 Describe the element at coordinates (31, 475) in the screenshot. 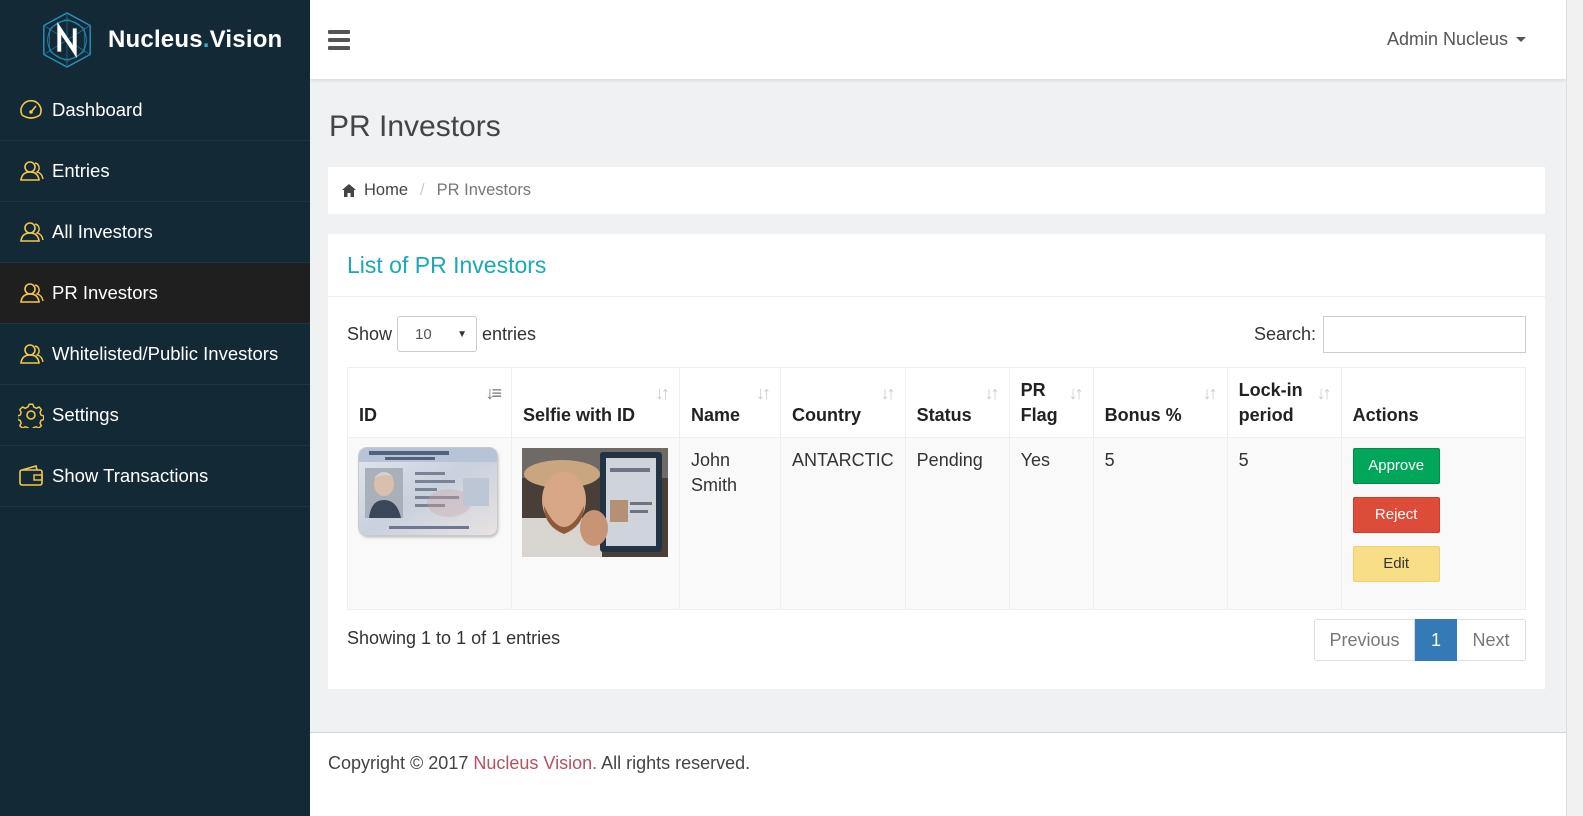

I see `wallet-icon` at that location.